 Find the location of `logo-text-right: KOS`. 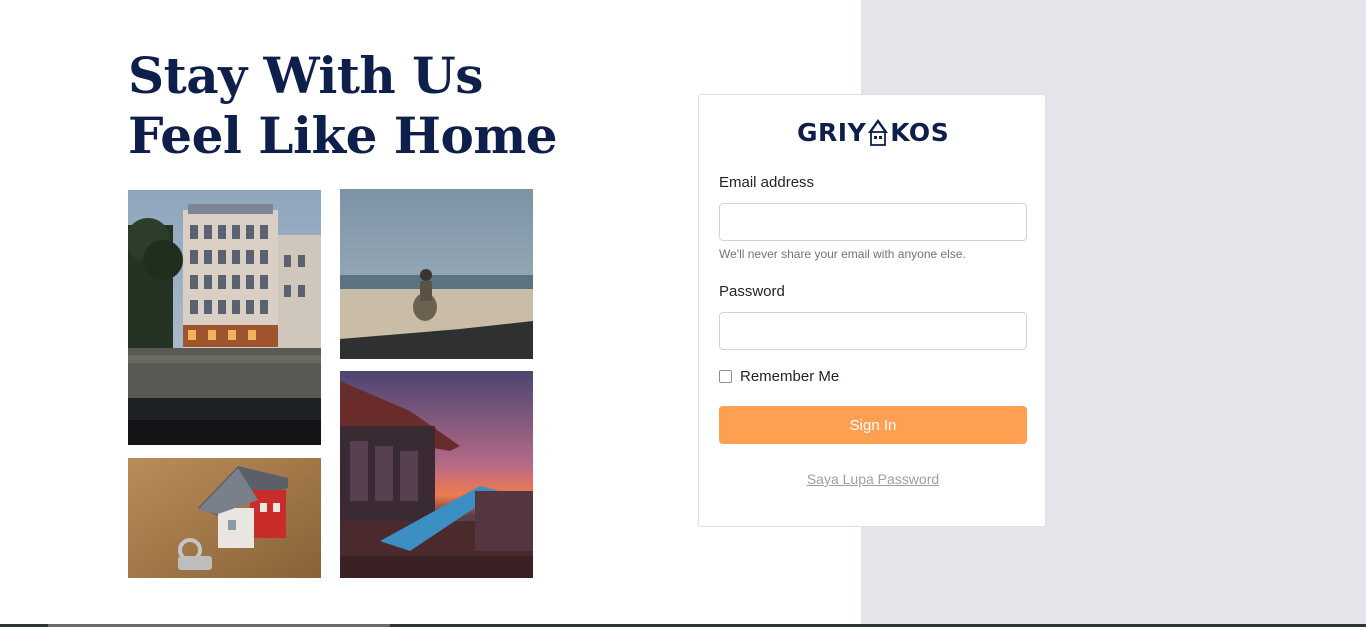

logo-text-right: KOS is located at coordinates (920, 132).